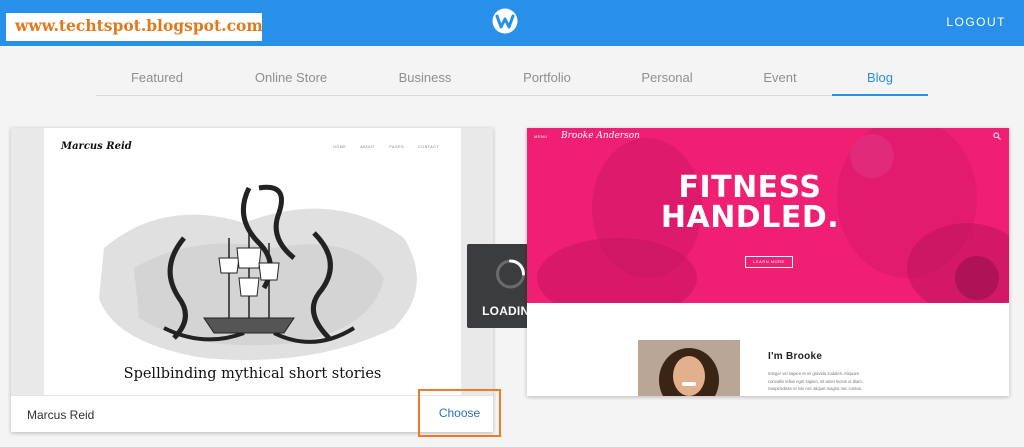 The width and height of the screenshot is (1024, 447). Describe the element at coordinates (252, 374) in the screenshot. I see `preview-site-heading: Spellbinding mythical short stories` at that location.